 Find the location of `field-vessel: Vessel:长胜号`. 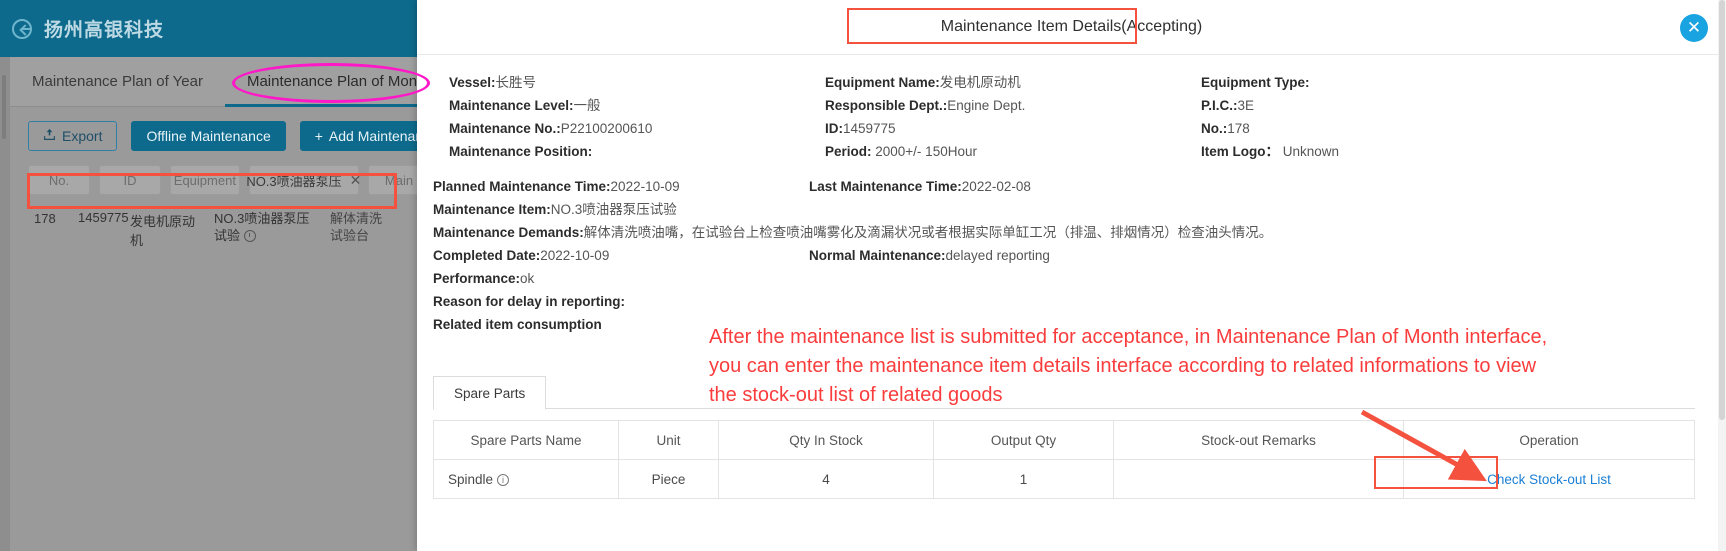

field-vessel: Vessel:长胜号 is located at coordinates (639, 82).